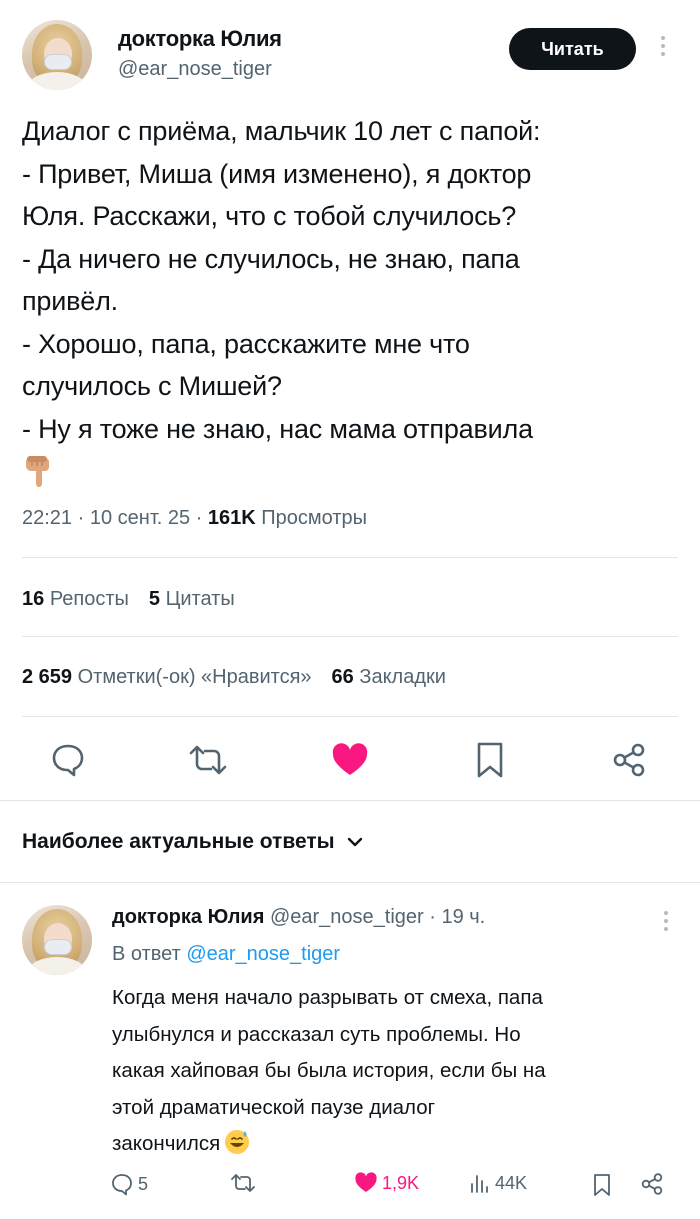 This screenshot has width=700, height=1219. Describe the element at coordinates (263, 954) in the screenshot. I see `reply-to-mention: @ear_nose_tiger` at that location.